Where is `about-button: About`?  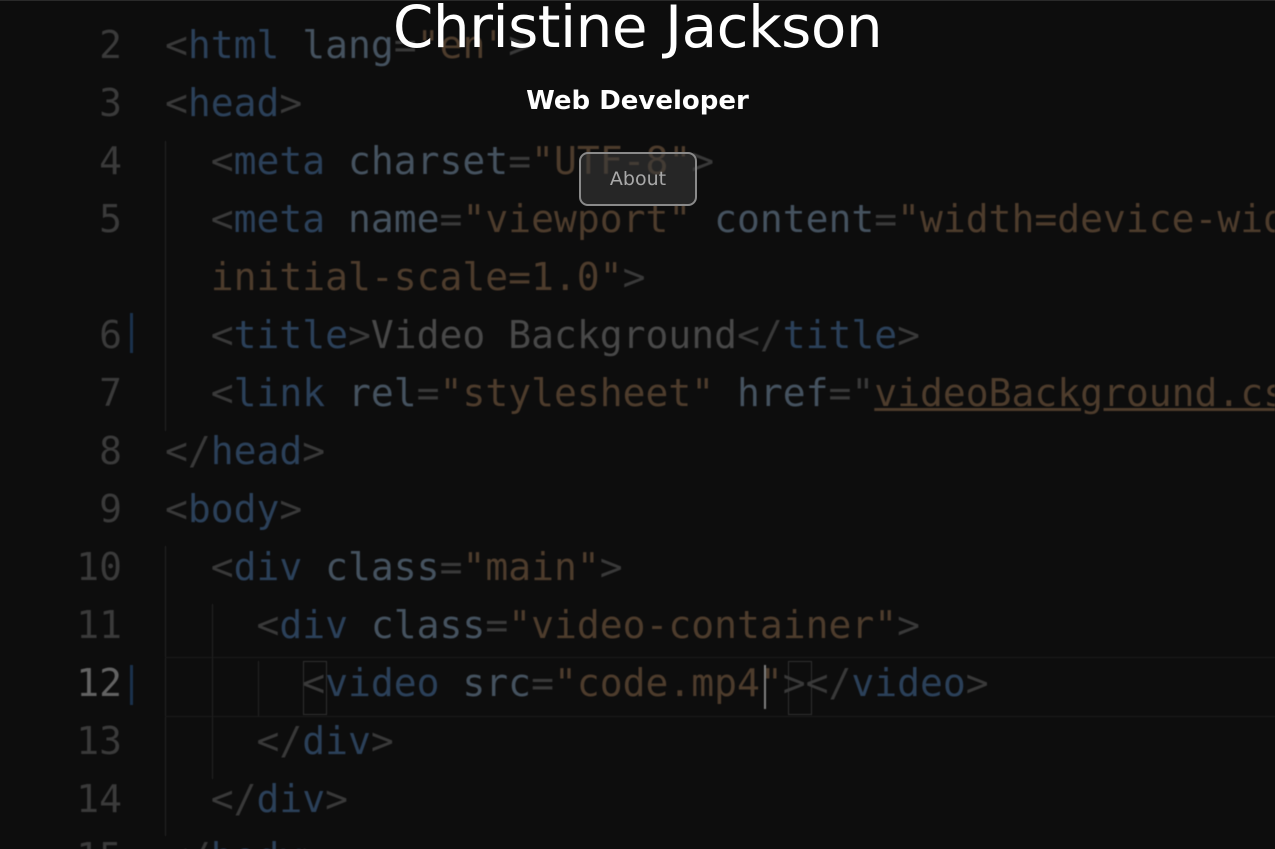 about-button: About is located at coordinates (638, 179).